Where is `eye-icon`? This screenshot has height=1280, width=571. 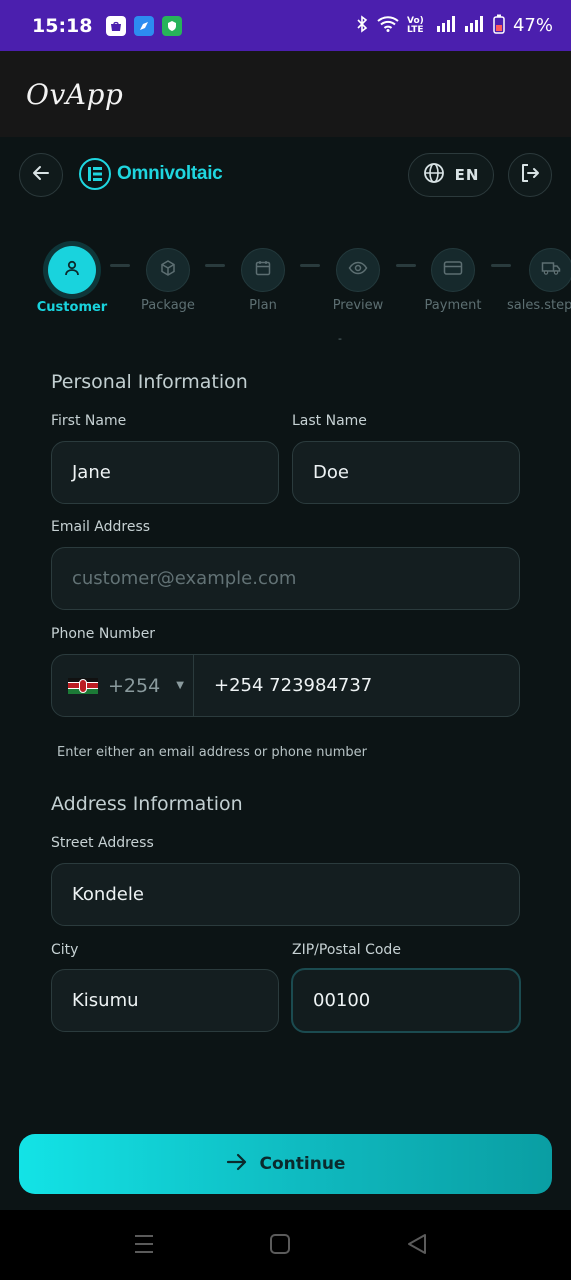 eye-icon is located at coordinates (358, 270).